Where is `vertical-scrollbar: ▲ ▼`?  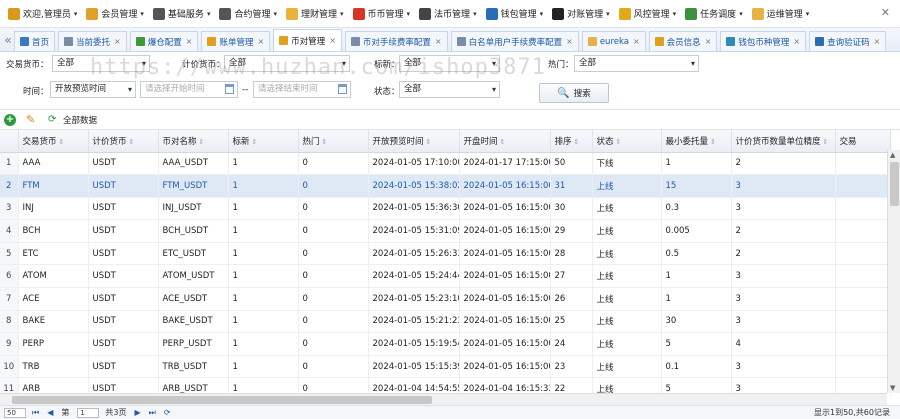 vertical-scrollbar: ▲ ▼ is located at coordinates (893, 271).